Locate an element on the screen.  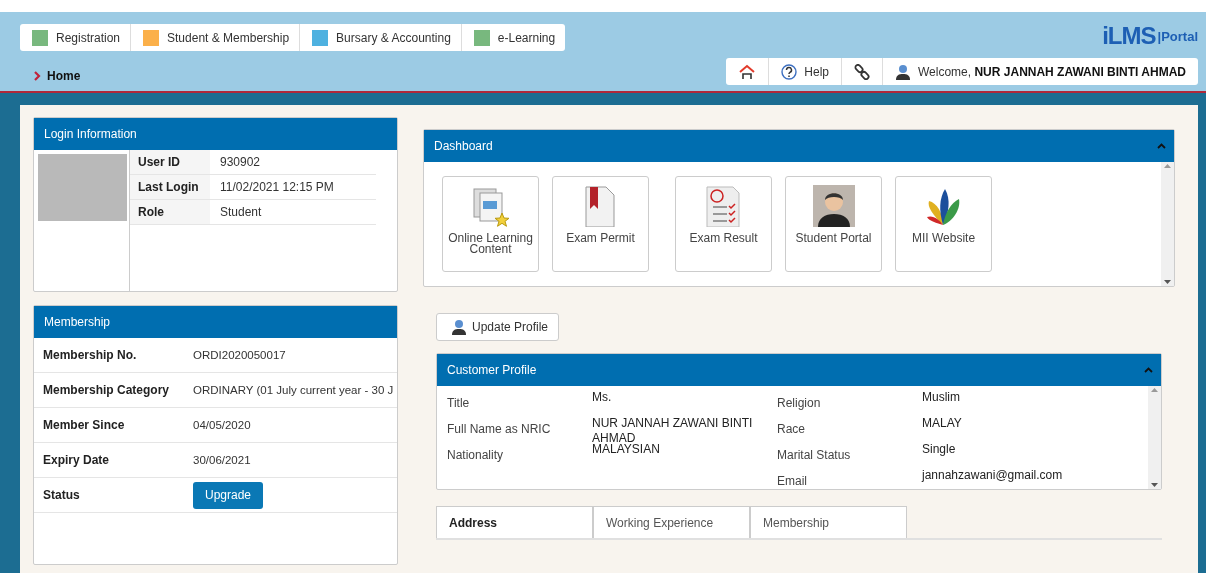
chain-link-icon is located at coordinates (862, 71).